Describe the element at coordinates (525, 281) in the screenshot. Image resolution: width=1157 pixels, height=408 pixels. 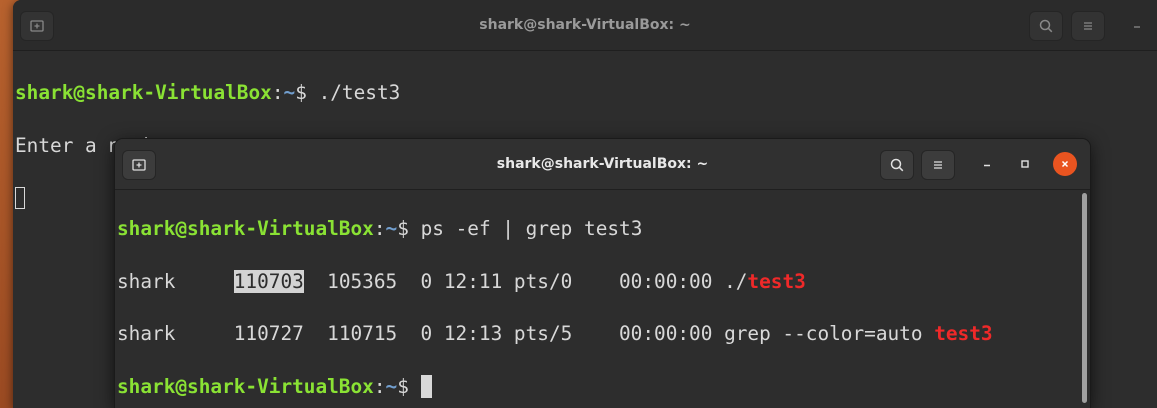
I see `process-details: 105365 0 12:11 pts/0 00:00:00 ./` at that location.